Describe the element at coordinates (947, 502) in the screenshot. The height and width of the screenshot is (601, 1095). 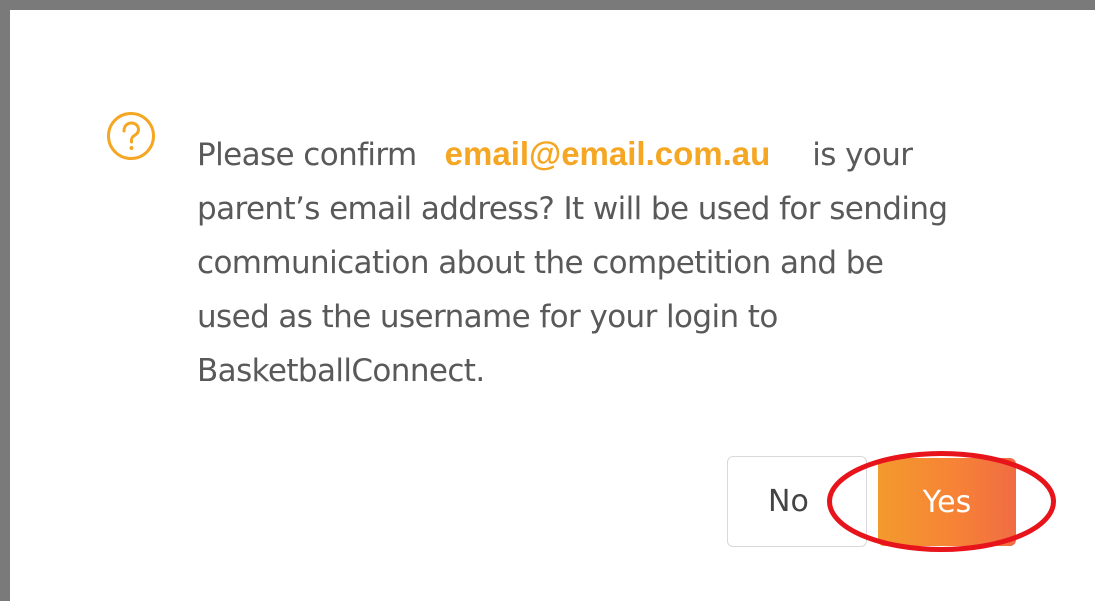
I see `yes-button: Yes` at that location.